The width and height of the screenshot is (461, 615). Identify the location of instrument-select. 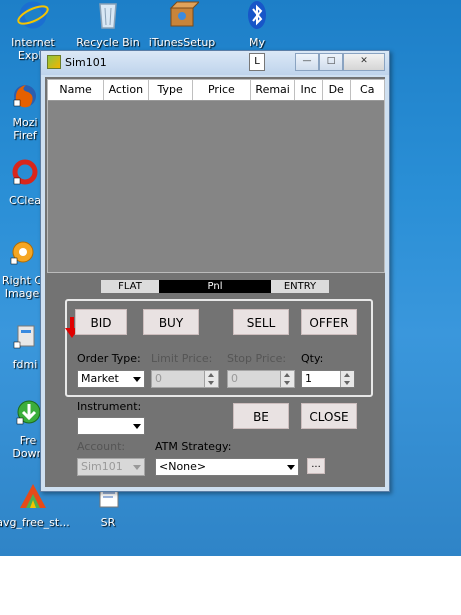
(111, 426).